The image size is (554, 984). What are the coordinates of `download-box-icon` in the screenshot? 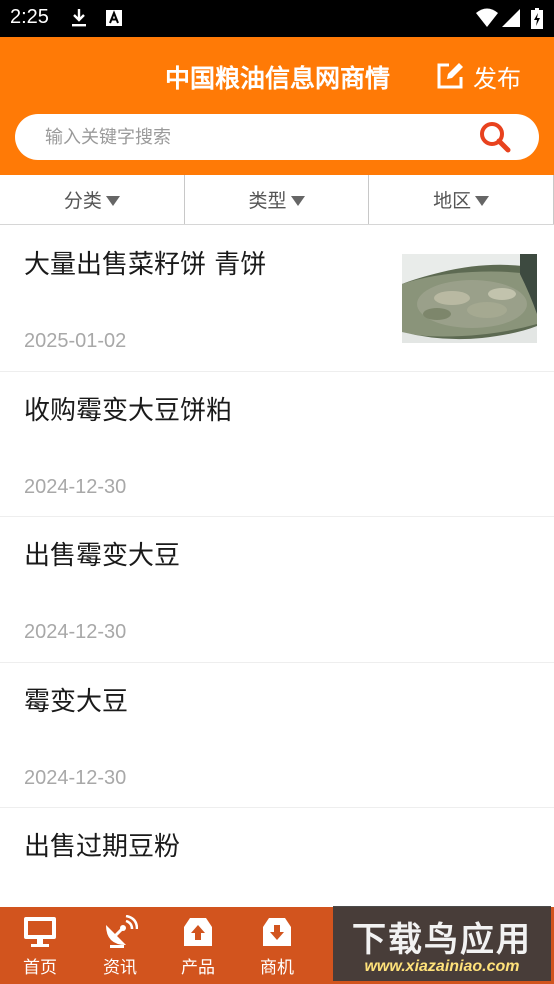 It's located at (277, 932).